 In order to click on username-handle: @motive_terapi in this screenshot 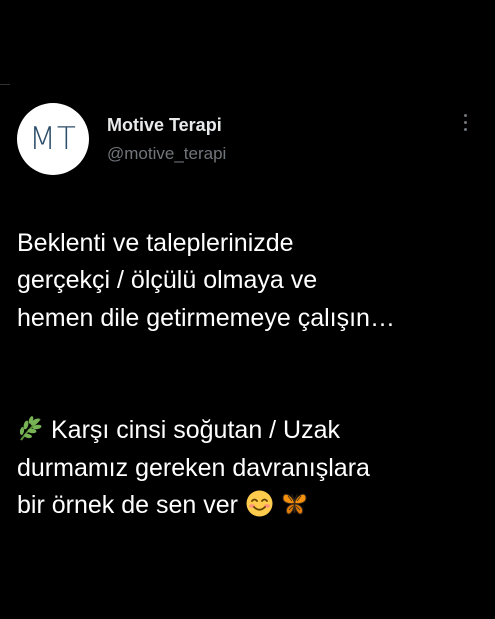, I will do `click(166, 154)`.